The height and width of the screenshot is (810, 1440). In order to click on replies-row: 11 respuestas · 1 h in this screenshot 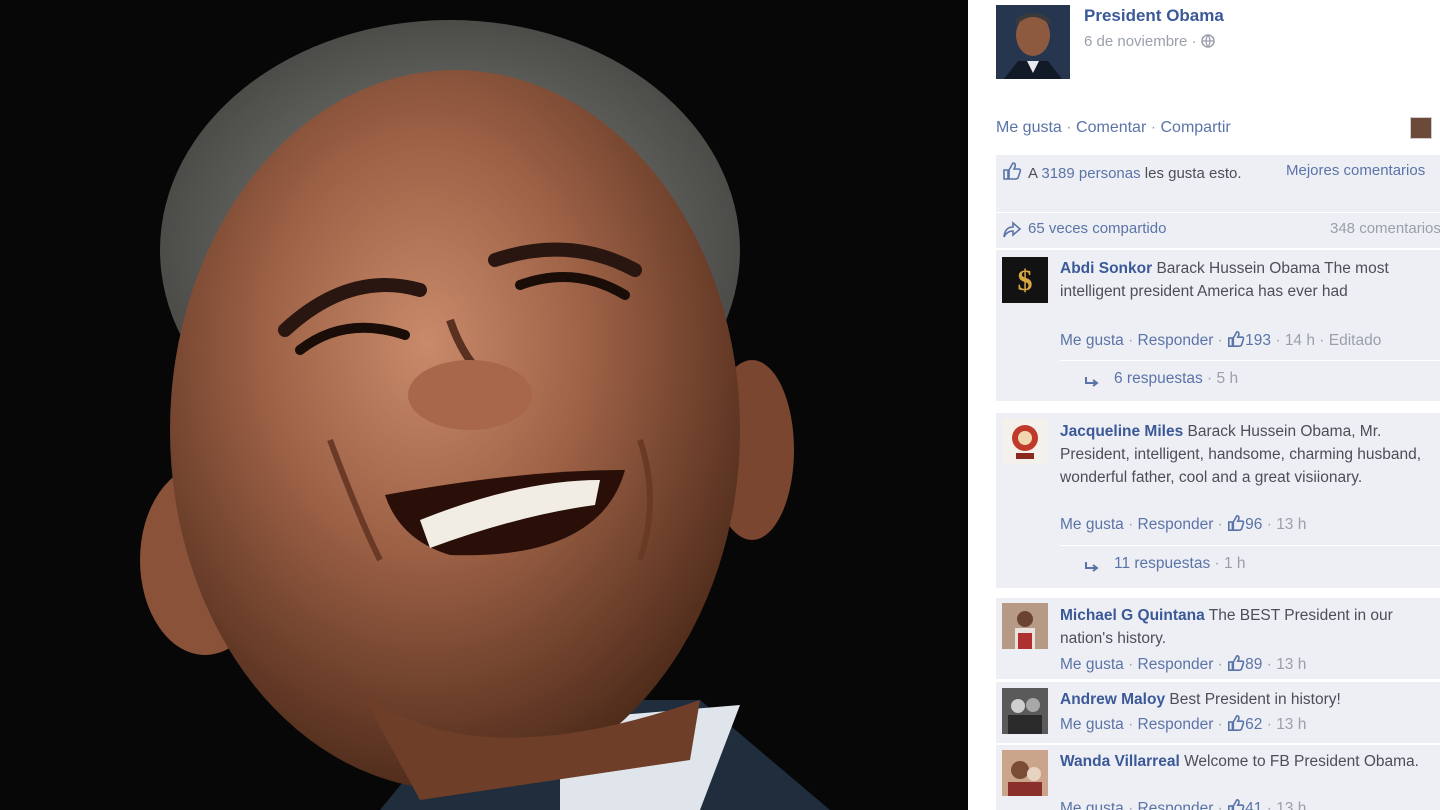, I will do `click(1250, 565)`.